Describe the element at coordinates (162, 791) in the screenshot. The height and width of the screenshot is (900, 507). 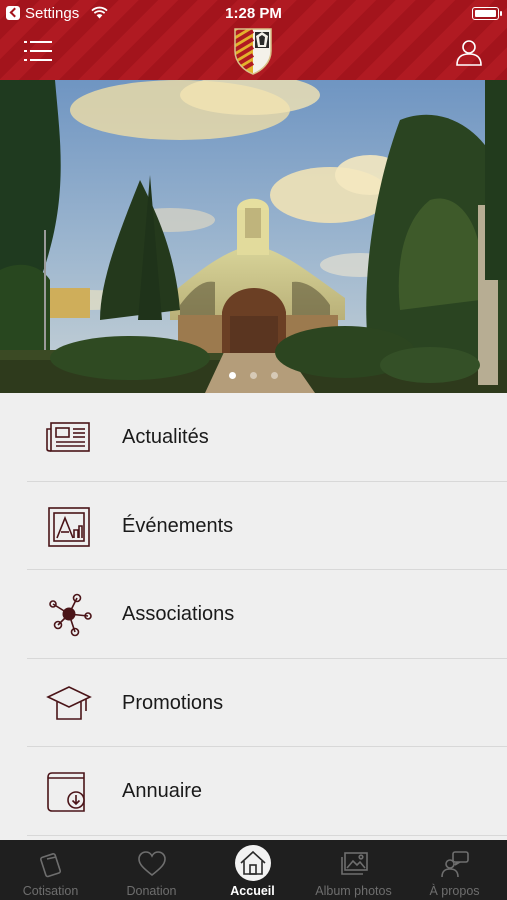
I see `menu-item-label: Annuaire` at that location.